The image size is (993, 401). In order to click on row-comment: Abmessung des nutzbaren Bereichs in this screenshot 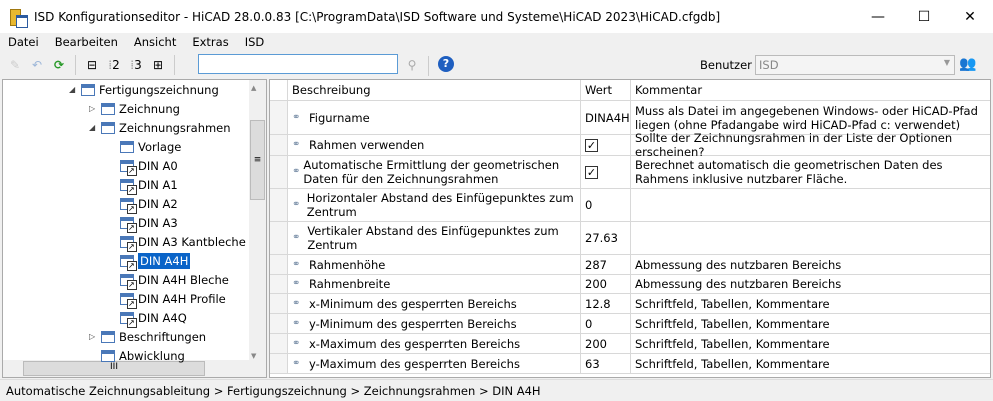, I will do `click(738, 284)`.